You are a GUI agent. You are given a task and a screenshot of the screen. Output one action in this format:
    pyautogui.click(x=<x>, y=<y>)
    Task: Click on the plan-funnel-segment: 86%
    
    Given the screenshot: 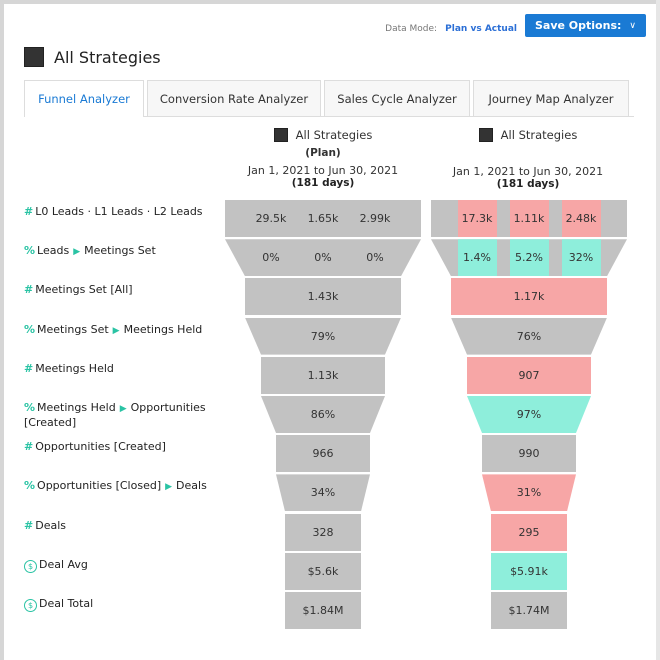 What is the action you would take?
    pyautogui.click(x=323, y=414)
    